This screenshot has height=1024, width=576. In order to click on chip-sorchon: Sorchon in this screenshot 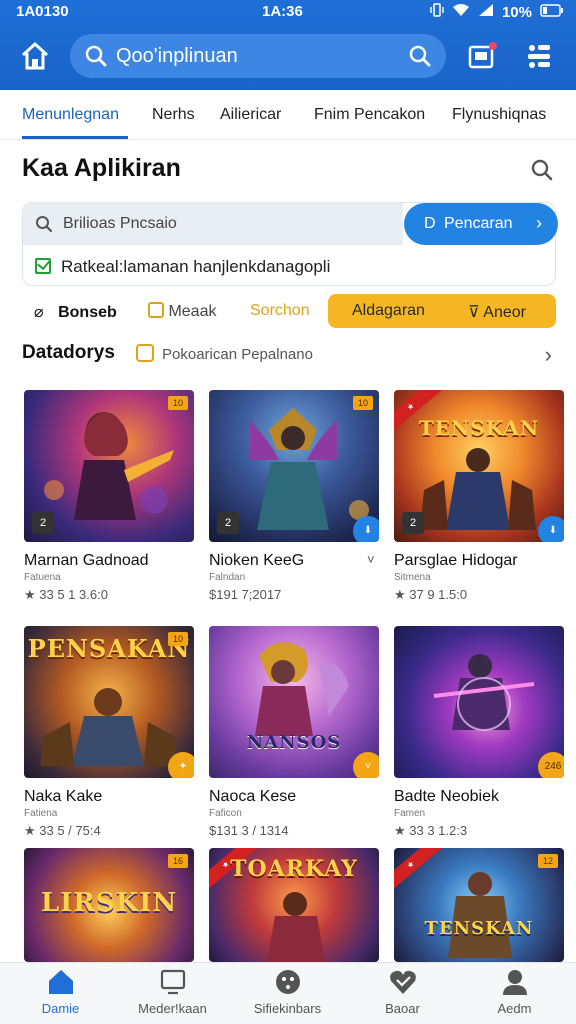, I will do `click(280, 311)`.